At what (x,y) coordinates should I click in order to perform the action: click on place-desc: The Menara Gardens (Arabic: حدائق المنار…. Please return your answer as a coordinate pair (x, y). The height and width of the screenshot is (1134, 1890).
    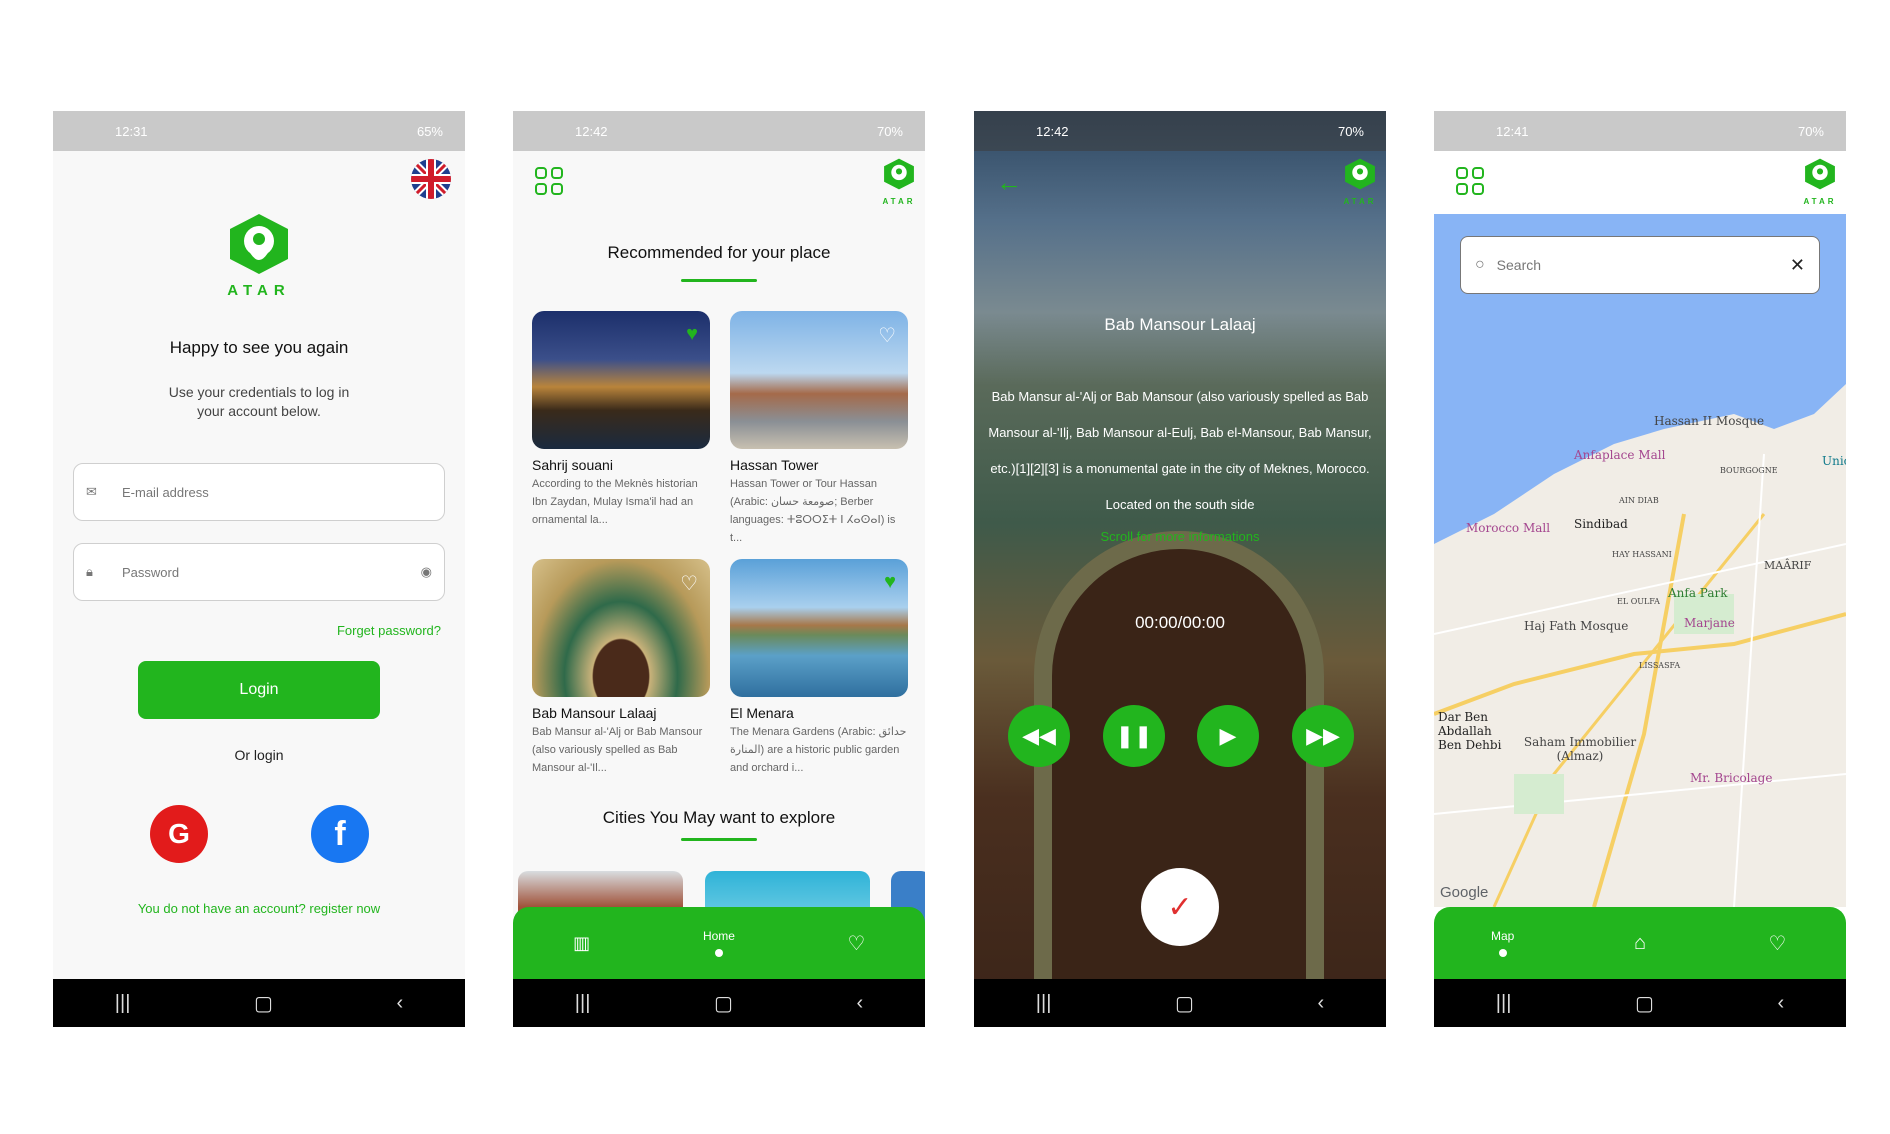
    Looking at the image, I should click on (818, 750).